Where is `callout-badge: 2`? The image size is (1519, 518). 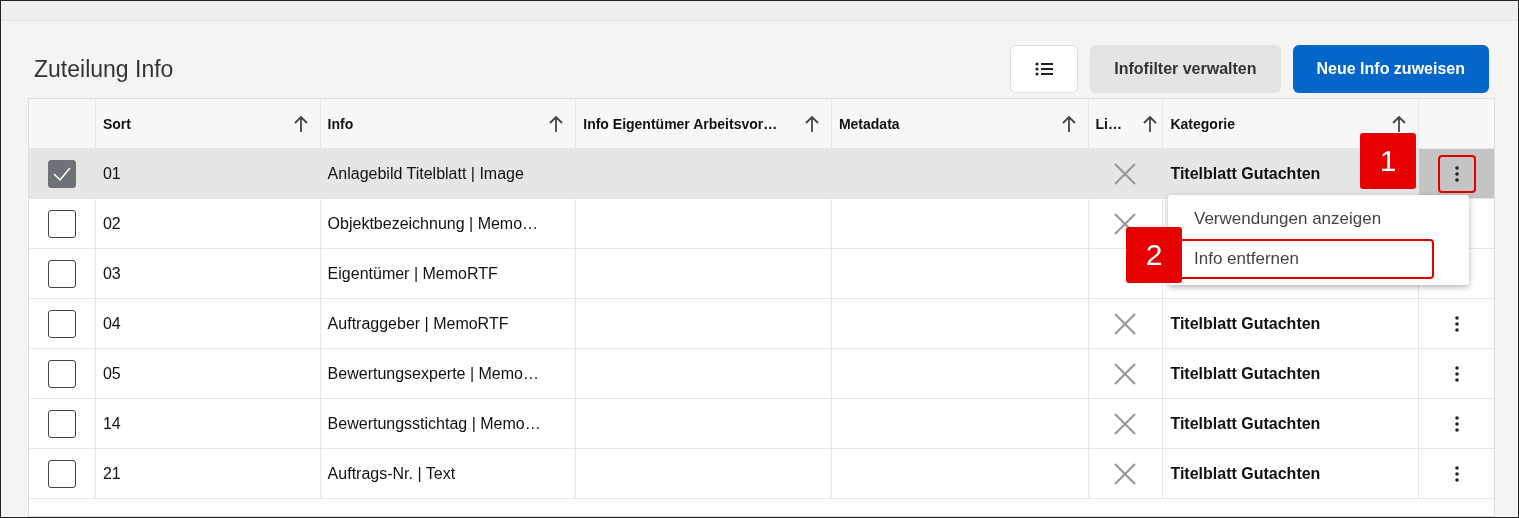 callout-badge: 2 is located at coordinates (1154, 255).